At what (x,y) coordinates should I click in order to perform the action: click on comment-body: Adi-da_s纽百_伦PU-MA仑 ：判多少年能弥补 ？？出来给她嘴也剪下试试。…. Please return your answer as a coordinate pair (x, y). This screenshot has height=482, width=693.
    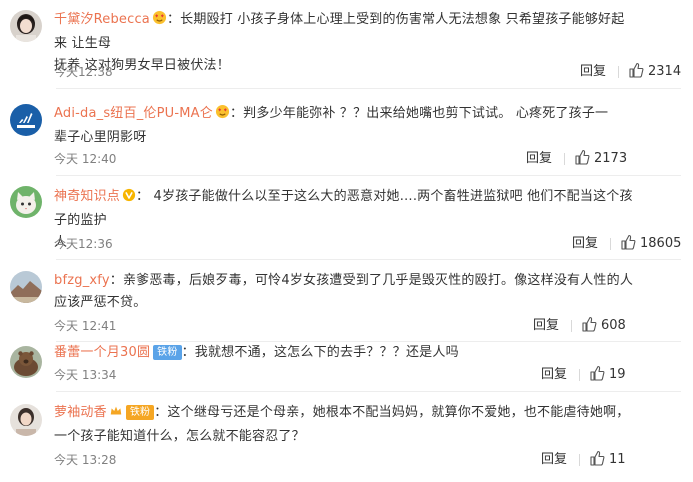
    Looking at the image, I should click on (345, 126).